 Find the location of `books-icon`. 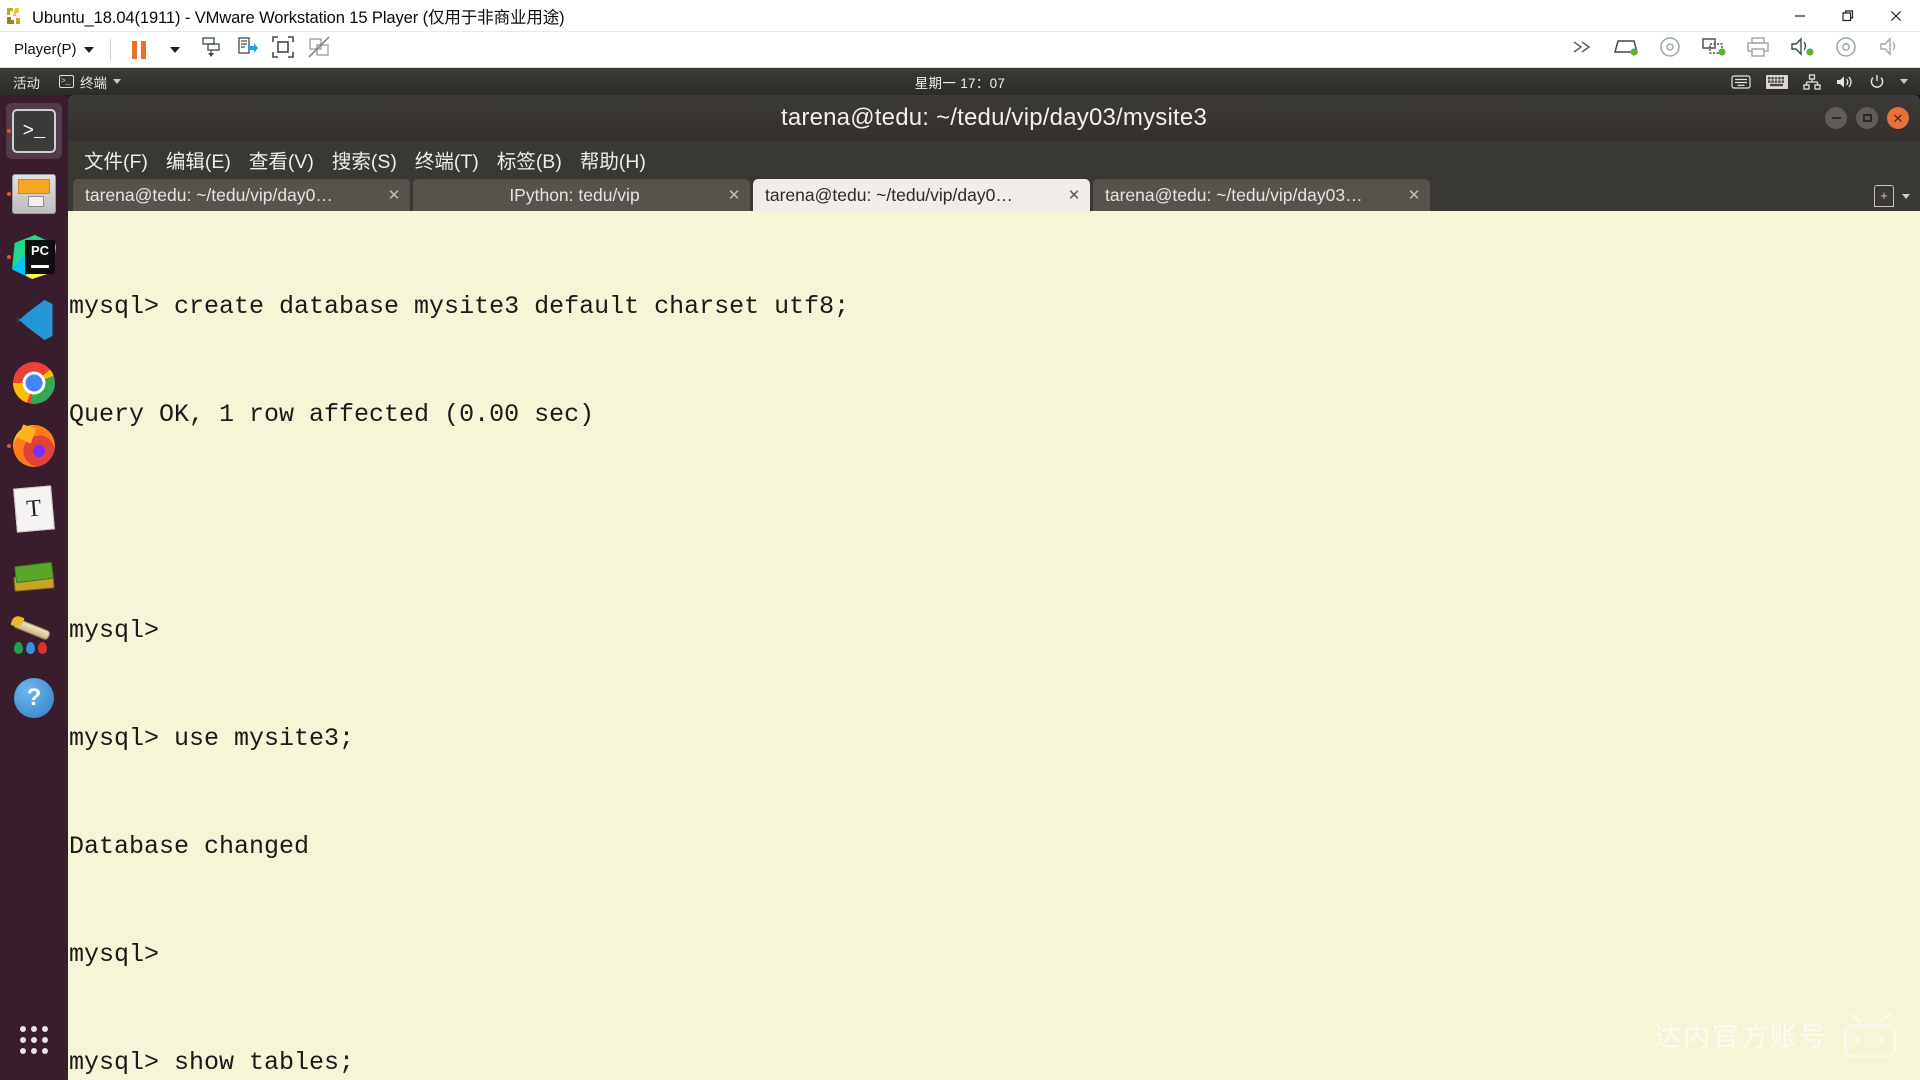

books-icon is located at coordinates (34, 572).